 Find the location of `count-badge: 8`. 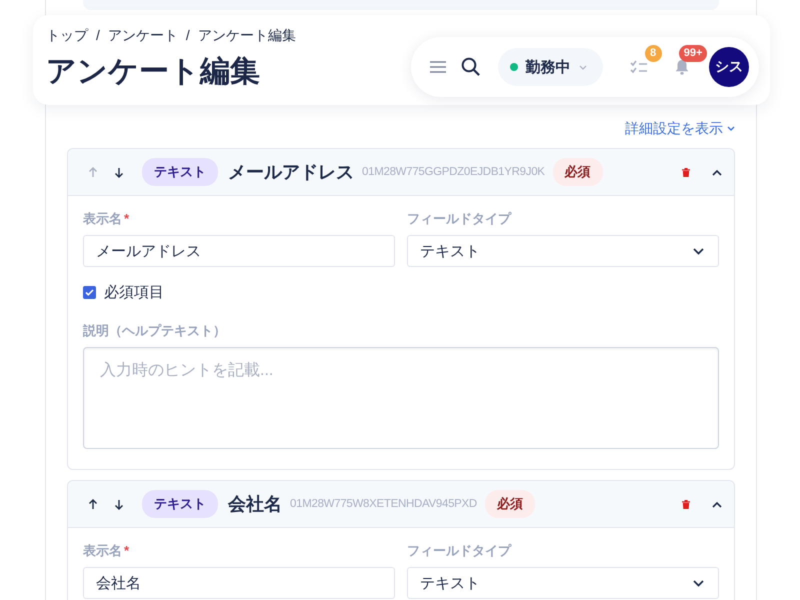

count-badge: 8 is located at coordinates (653, 53).